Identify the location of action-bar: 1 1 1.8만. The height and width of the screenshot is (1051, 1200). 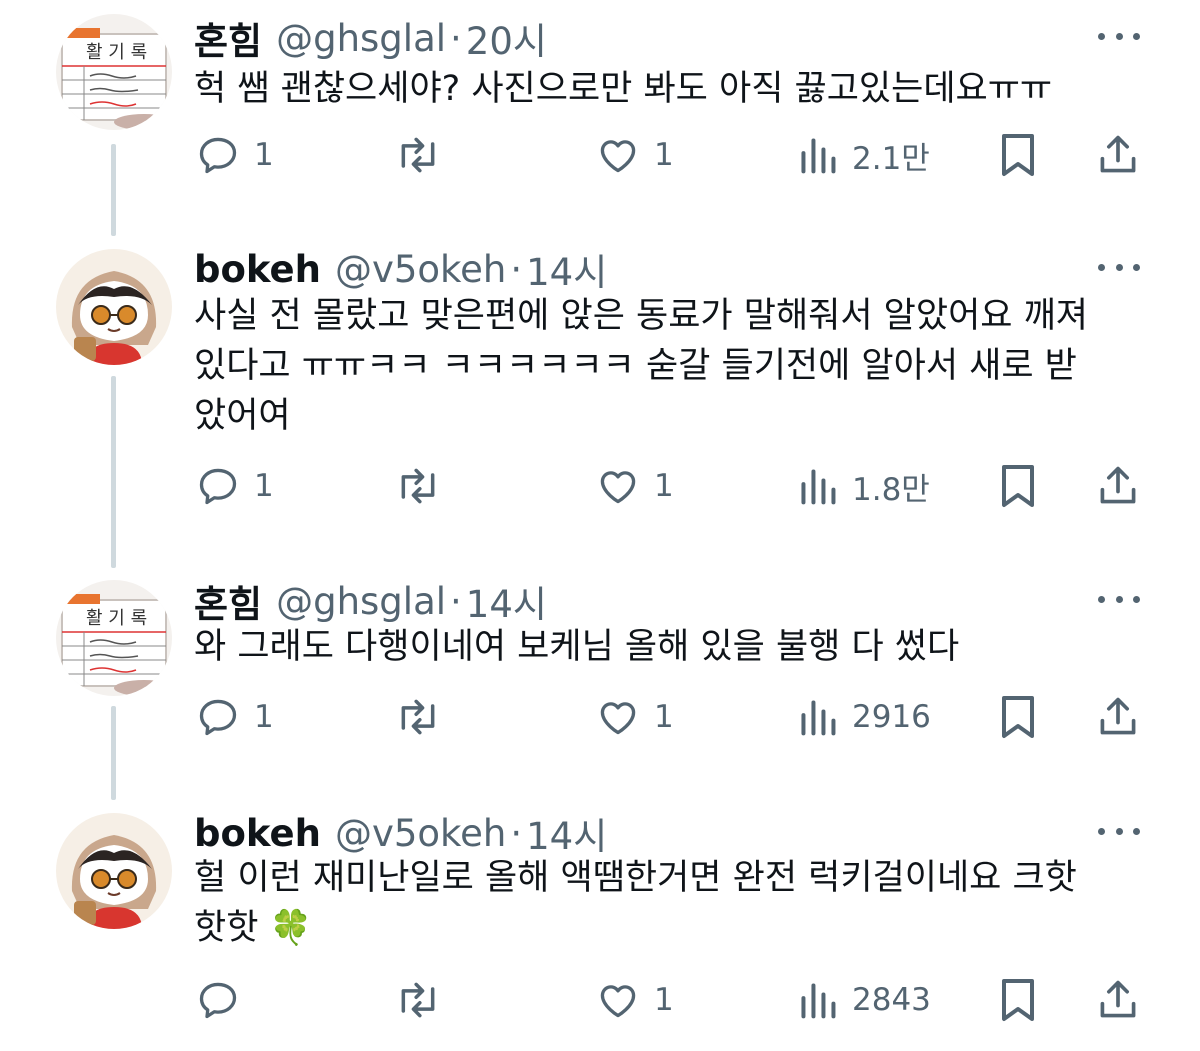
(600, 486).